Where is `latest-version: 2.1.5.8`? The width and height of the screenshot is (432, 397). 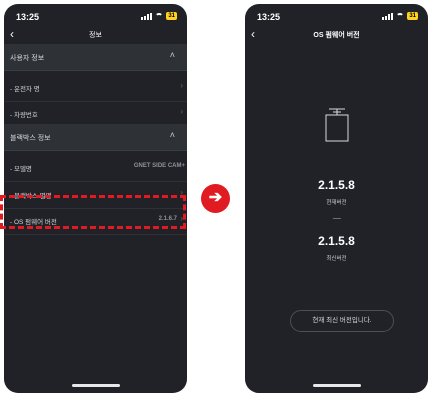 latest-version: 2.1.5.8 is located at coordinates (336, 241).